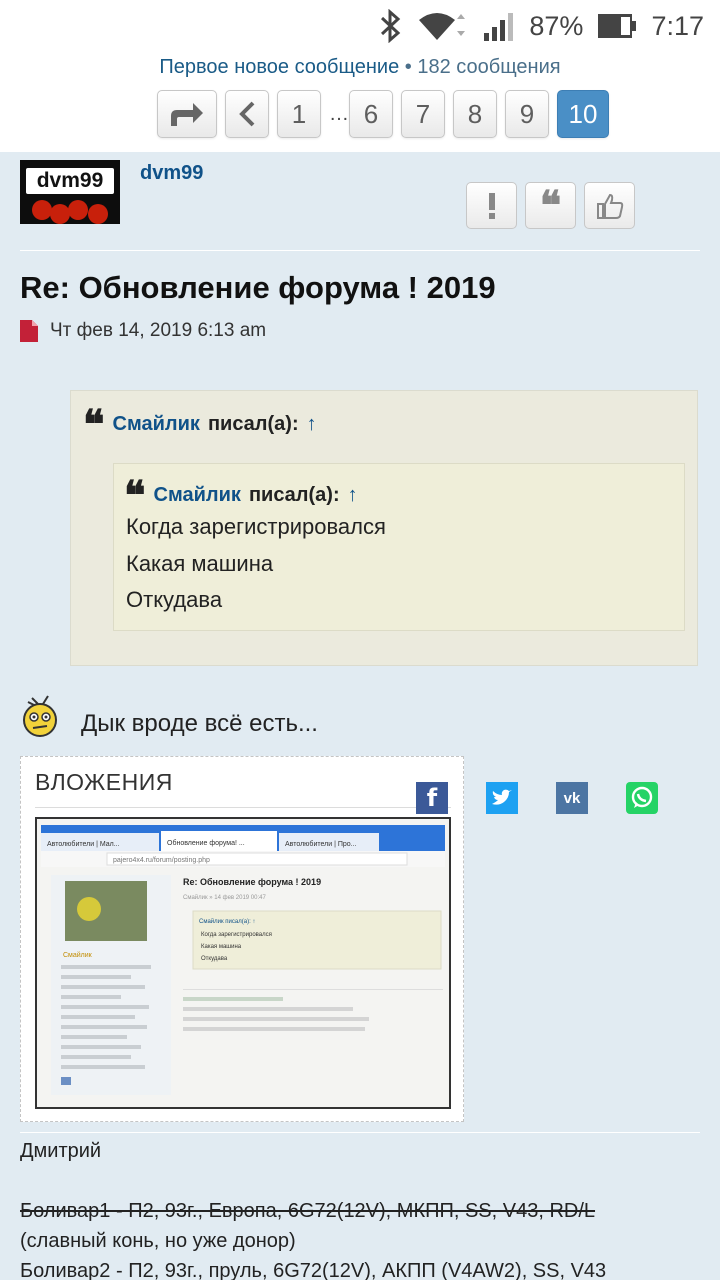 The height and width of the screenshot is (1280, 720). I want to click on clock: 7:17, so click(677, 25).